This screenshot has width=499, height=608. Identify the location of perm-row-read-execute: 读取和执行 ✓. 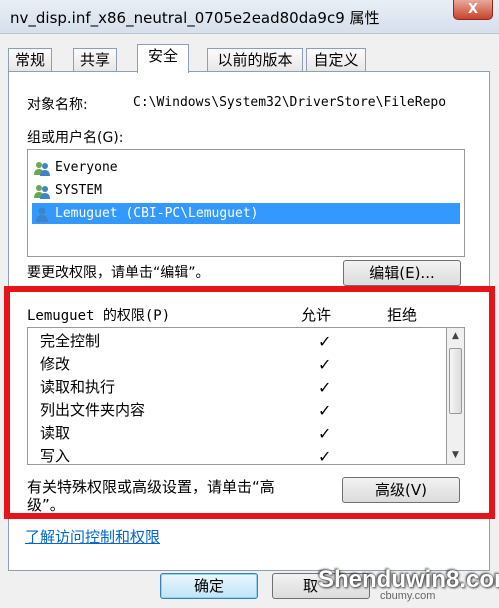
(186, 387).